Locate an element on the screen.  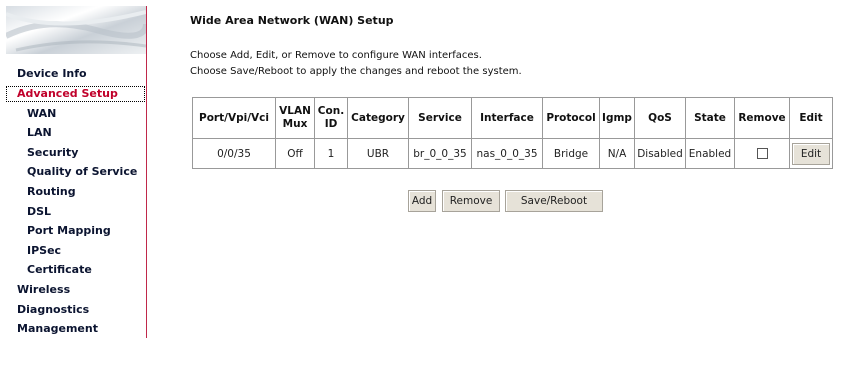
header-vlan-mux: VLAN Mux is located at coordinates (295, 118).